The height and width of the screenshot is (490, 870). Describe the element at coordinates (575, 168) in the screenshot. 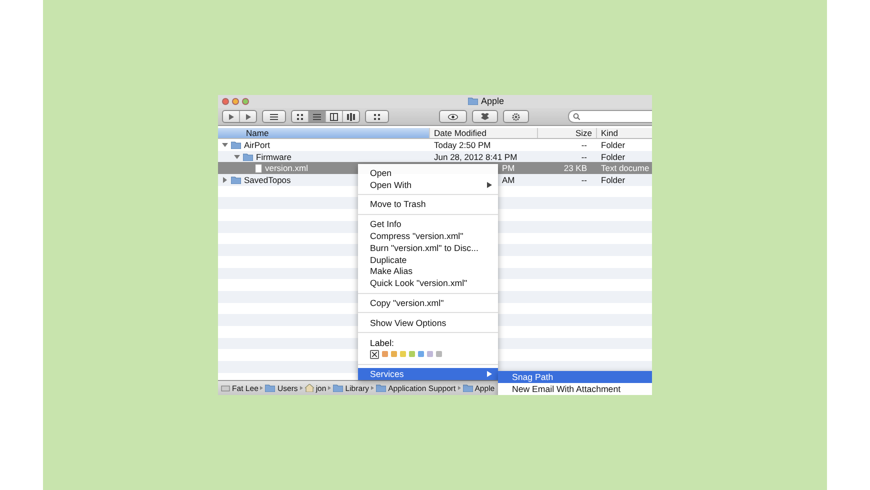

I see `file-size: 23 KB` at that location.